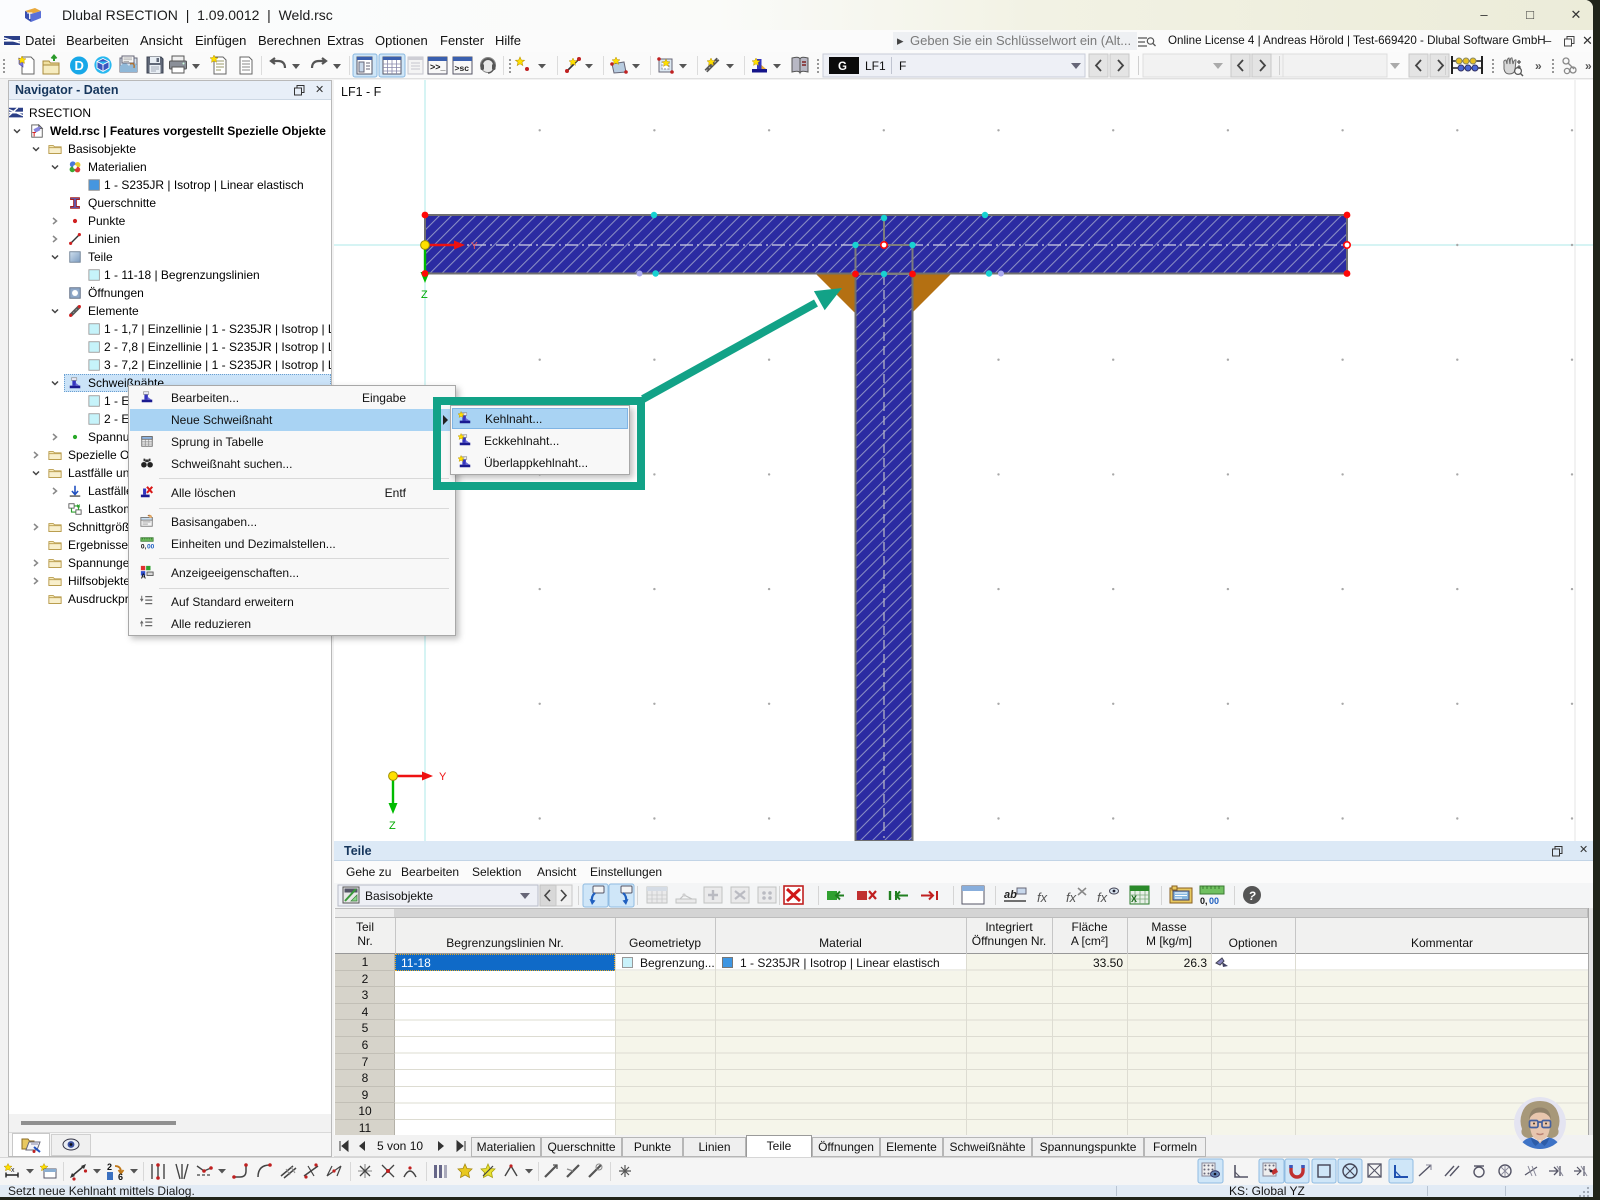  What do you see at coordinates (30, 16) in the screenshot?
I see `svg-text: T` at bounding box center [30, 16].